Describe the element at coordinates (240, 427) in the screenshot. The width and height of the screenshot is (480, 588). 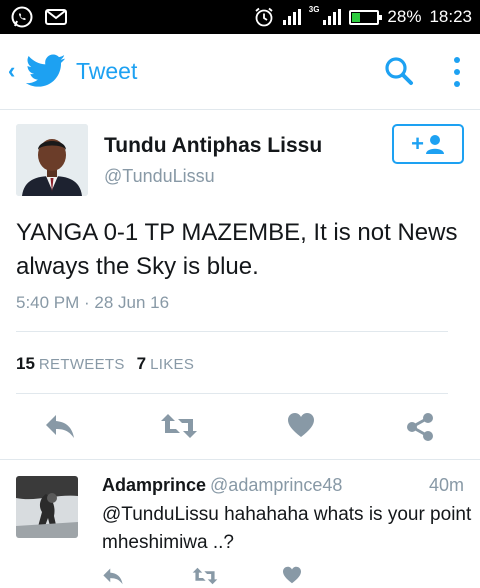
I see `tweet-actions` at that location.